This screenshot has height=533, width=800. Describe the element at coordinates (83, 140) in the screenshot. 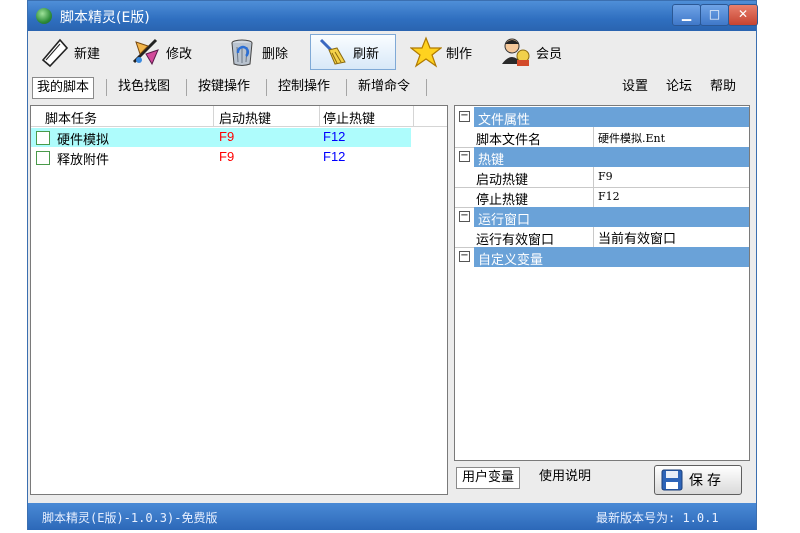

I see `row-task-name: 硬件模拟` at that location.